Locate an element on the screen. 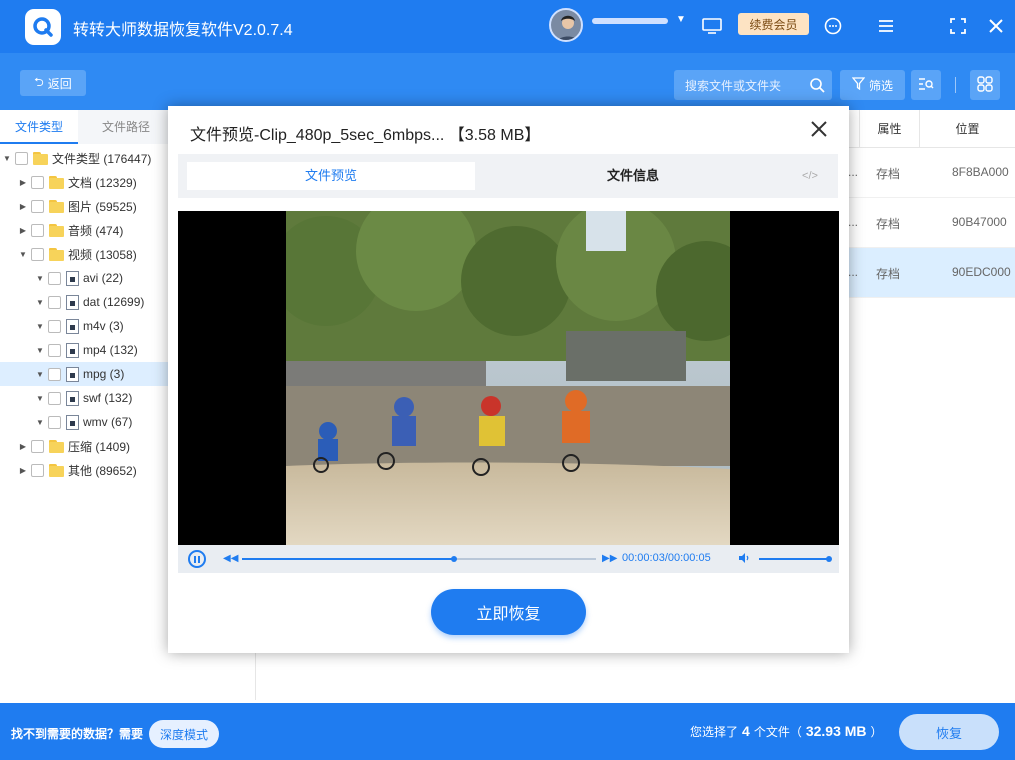  support-icon is located at coordinates (833, 26).